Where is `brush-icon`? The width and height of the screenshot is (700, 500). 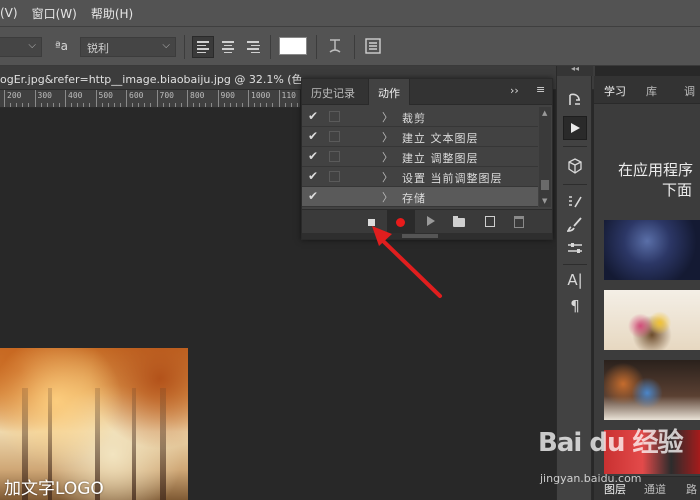 brush-icon is located at coordinates (575, 224).